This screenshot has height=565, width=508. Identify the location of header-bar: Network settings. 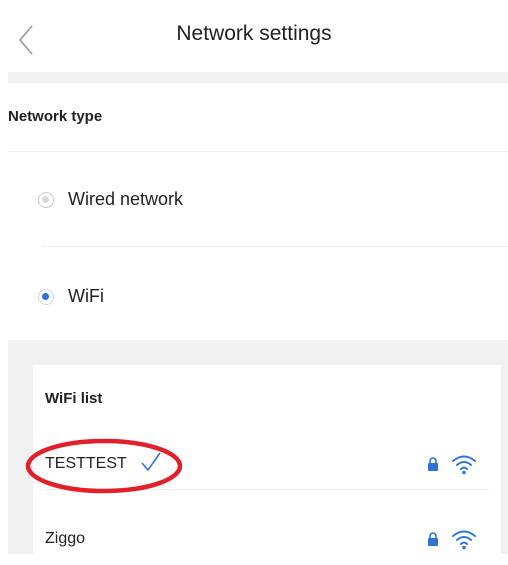
(254, 36).